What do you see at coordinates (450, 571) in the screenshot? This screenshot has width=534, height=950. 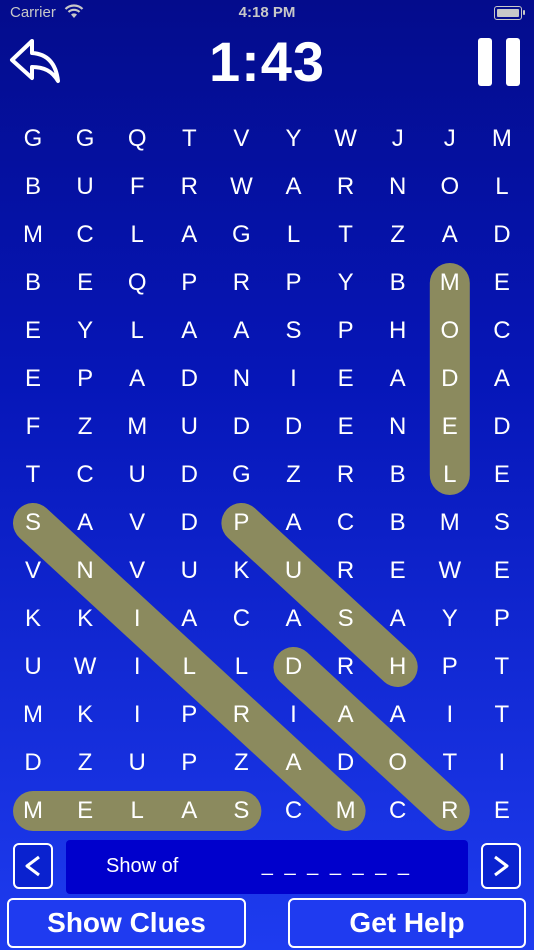 I see `grid-letter: W` at bounding box center [450, 571].